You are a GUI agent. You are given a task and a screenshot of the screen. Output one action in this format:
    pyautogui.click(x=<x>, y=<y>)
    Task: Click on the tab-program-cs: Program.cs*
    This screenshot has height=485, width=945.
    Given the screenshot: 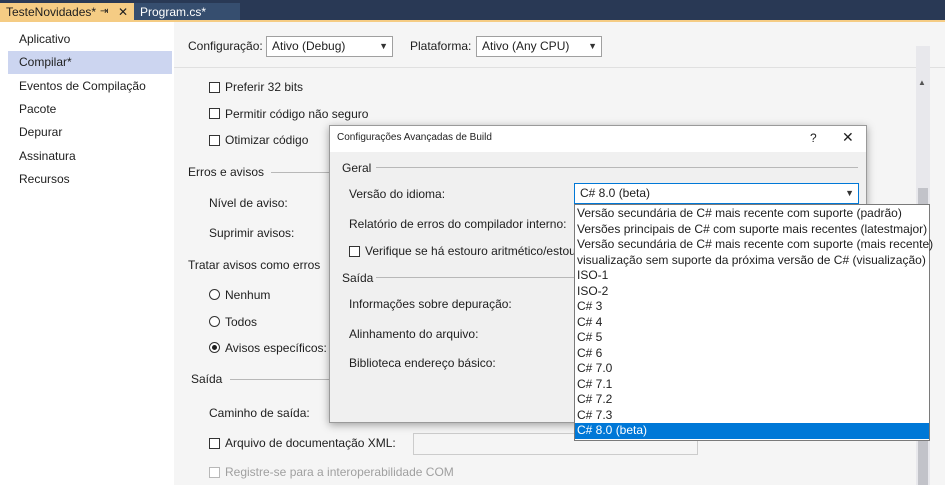 What is the action you would take?
    pyautogui.click(x=187, y=12)
    